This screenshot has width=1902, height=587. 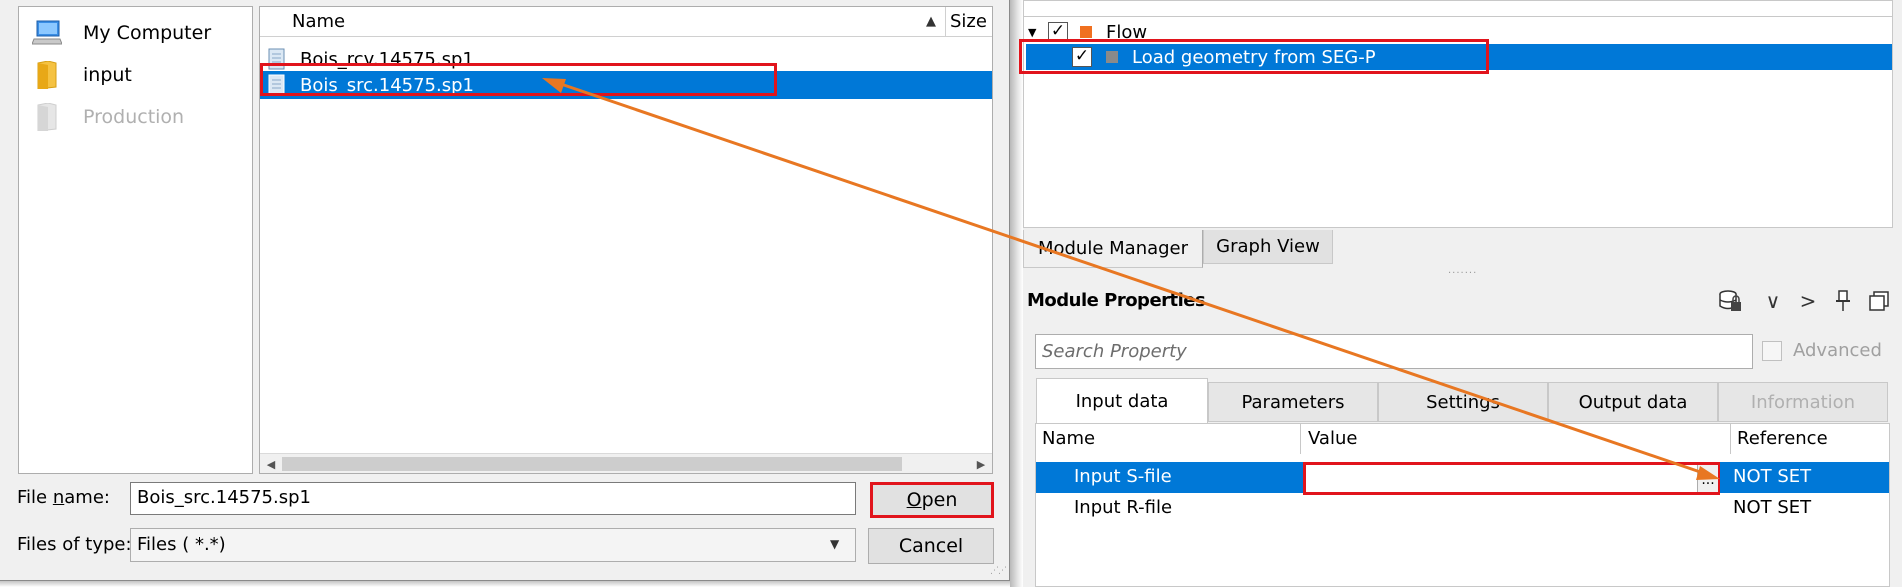 What do you see at coordinates (493, 498) in the screenshot?
I see `file-name-input: Bois_src.14575.sp1` at bounding box center [493, 498].